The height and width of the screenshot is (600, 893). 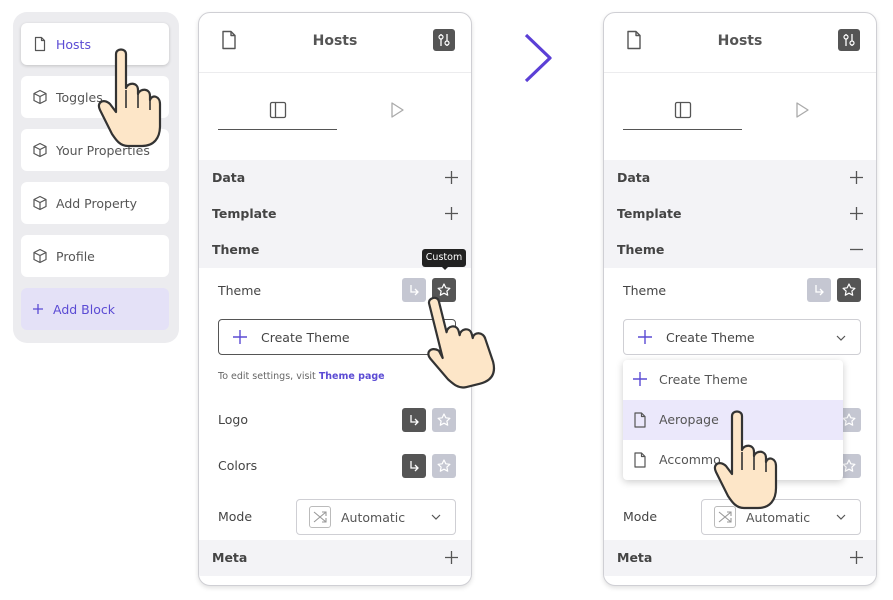 I want to click on add-block-button: Add Block, so click(x=95, y=309).